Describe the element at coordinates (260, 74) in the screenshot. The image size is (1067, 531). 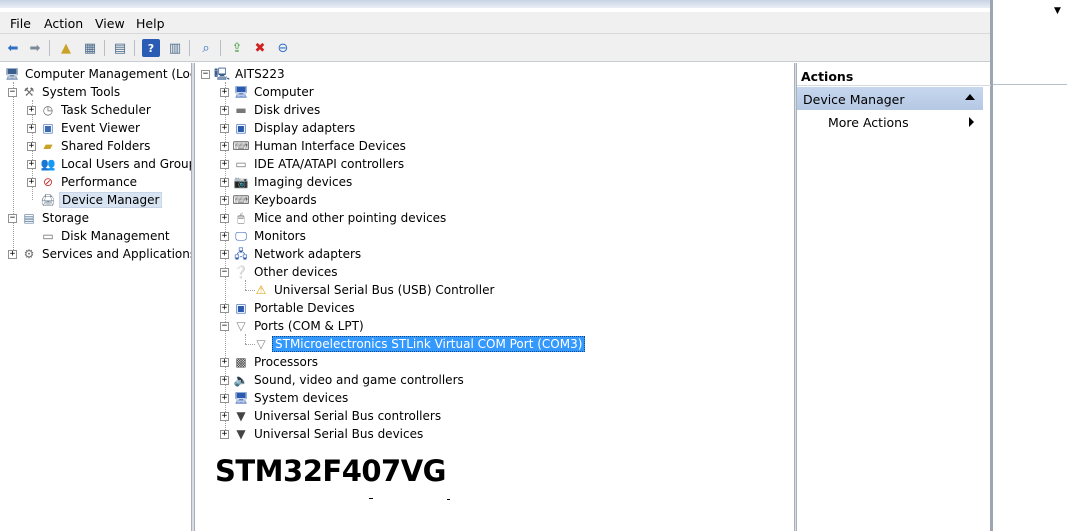
I see `tree-label: AITS223` at that location.